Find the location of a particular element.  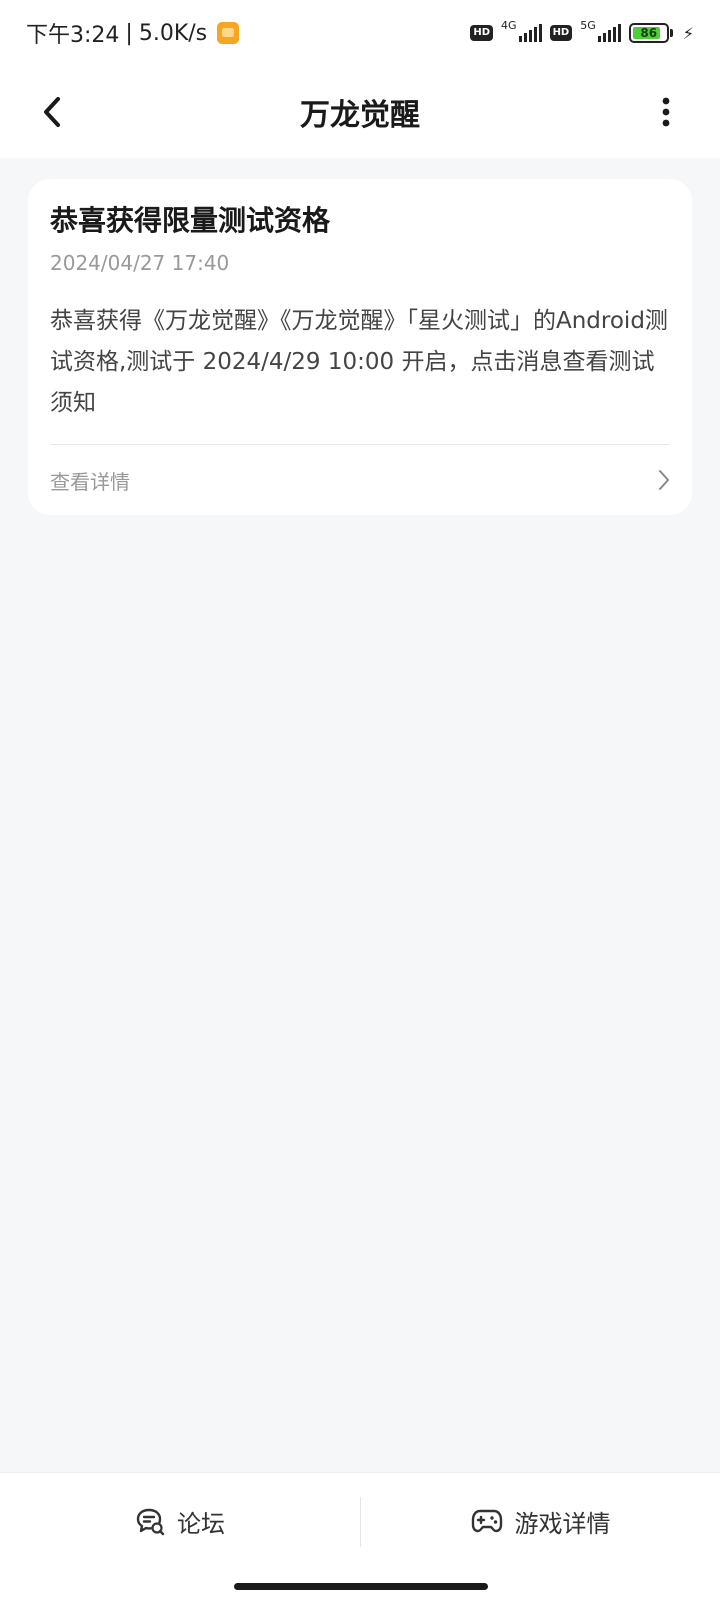

view-details-label: 查看详情 is located at coordinates (90, 481).